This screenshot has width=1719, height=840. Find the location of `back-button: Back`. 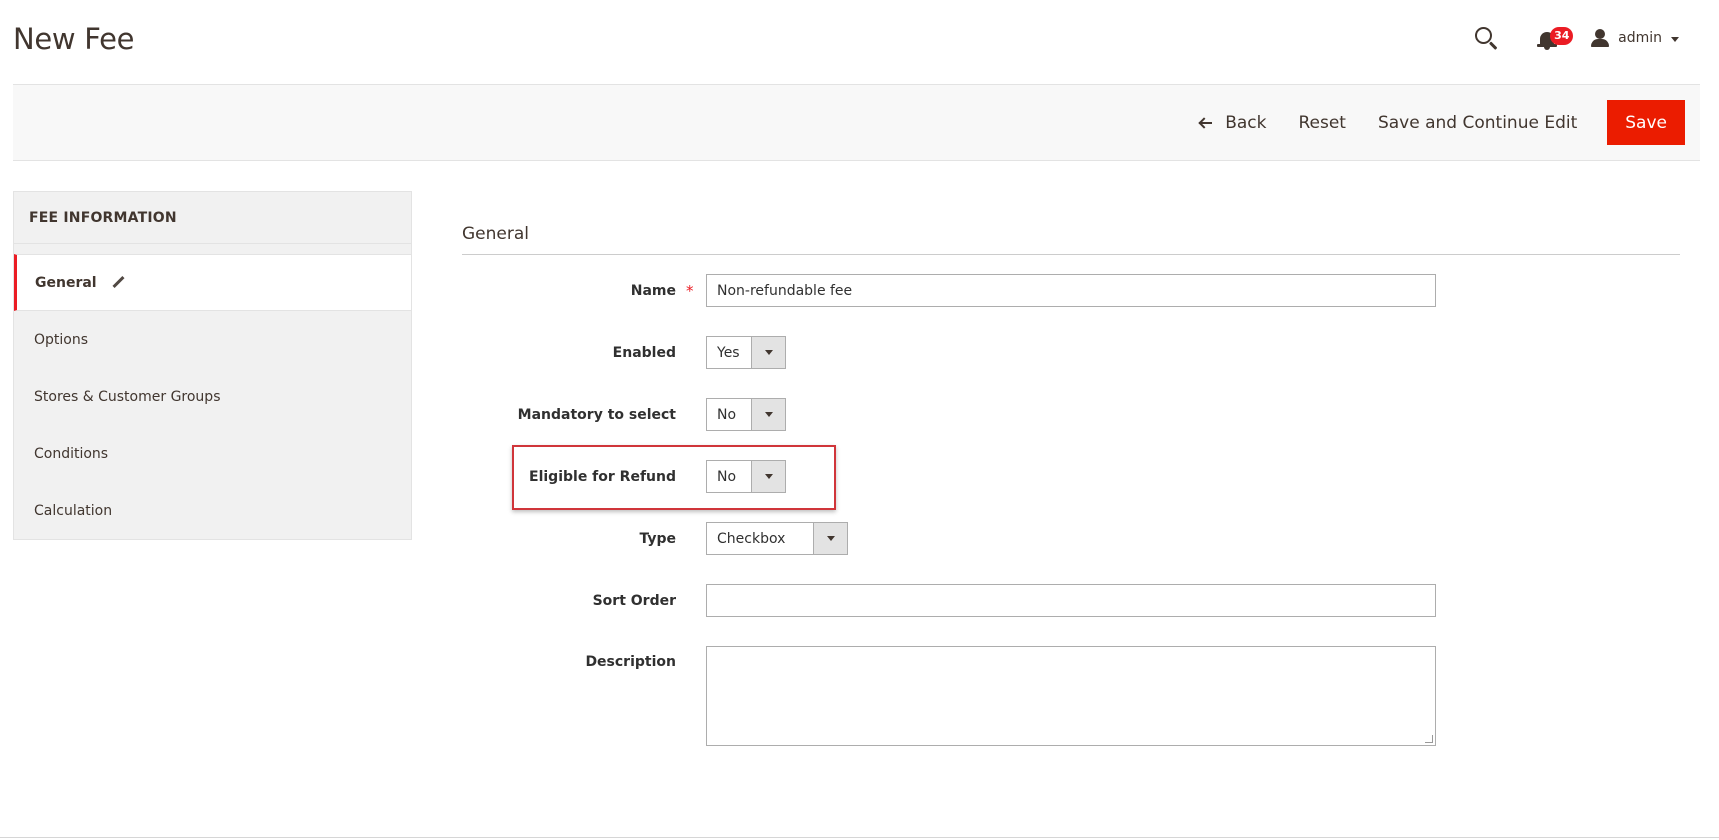

back-button: Back is located at coordinates (1231, 122).